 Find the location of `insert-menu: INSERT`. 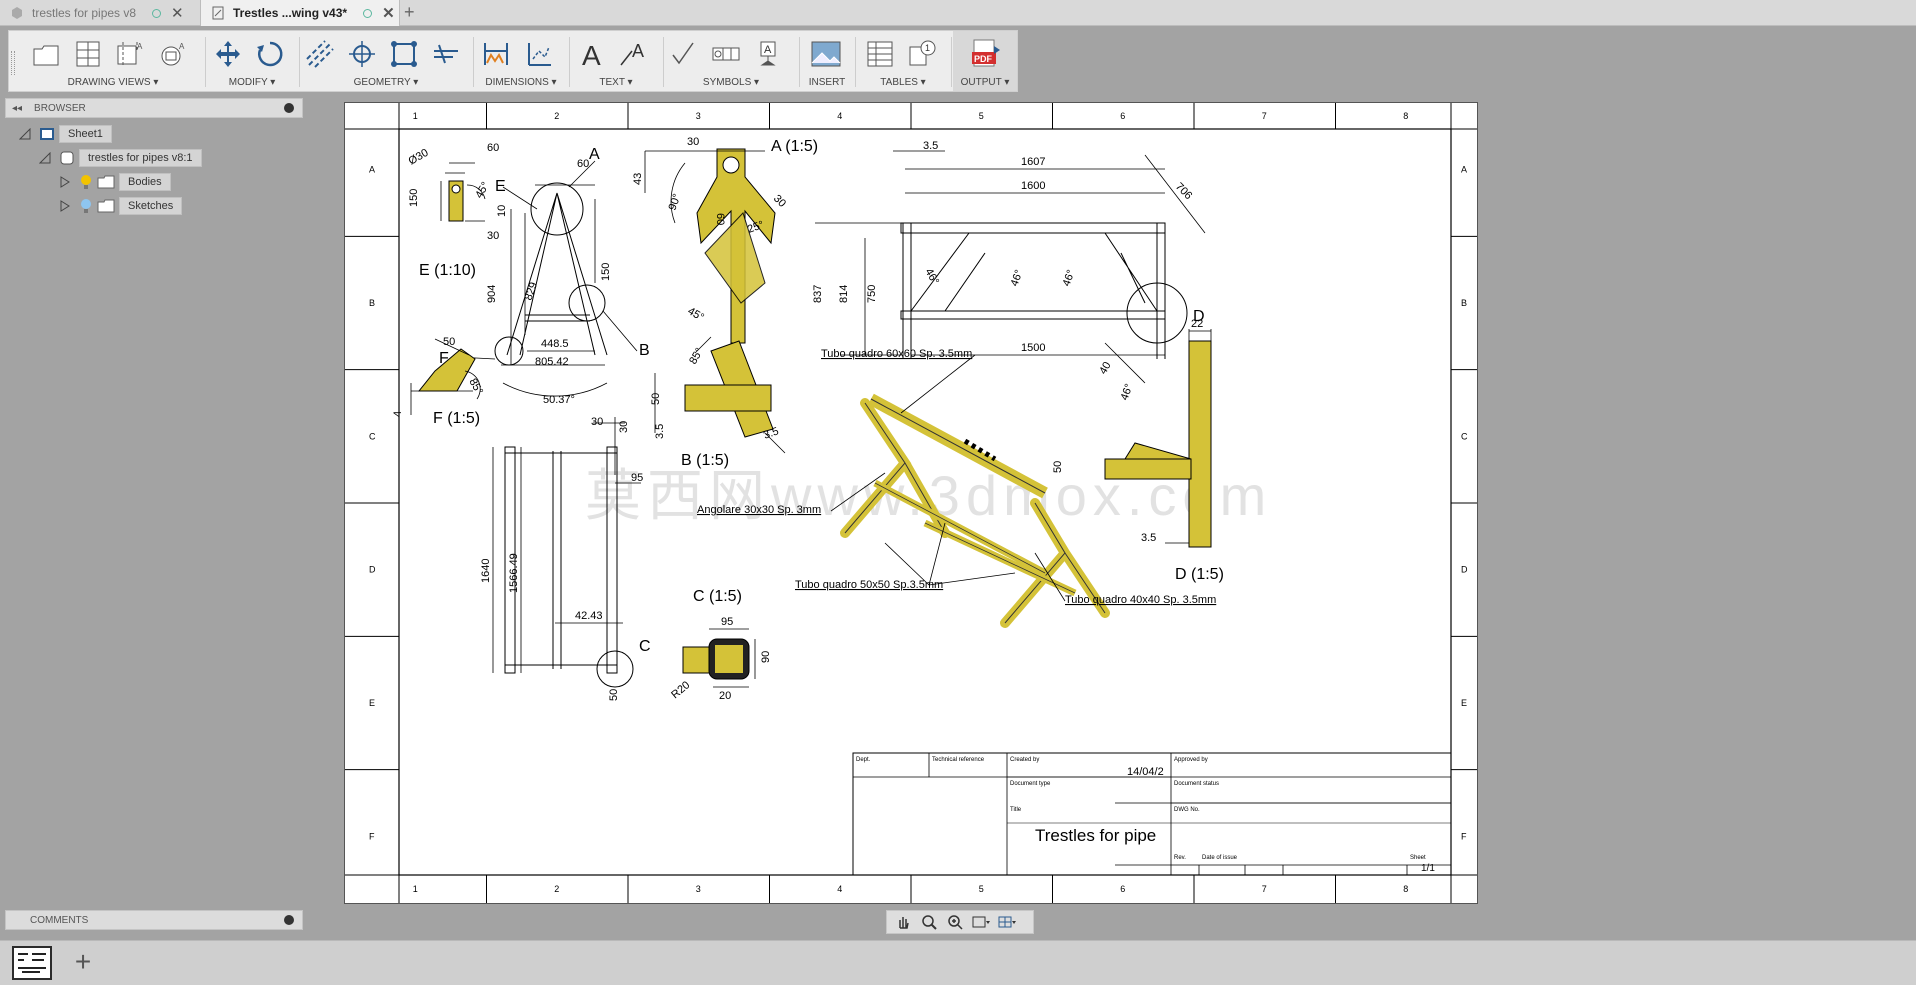

insert-menu: INSERT is located at coordinates (827, 82).